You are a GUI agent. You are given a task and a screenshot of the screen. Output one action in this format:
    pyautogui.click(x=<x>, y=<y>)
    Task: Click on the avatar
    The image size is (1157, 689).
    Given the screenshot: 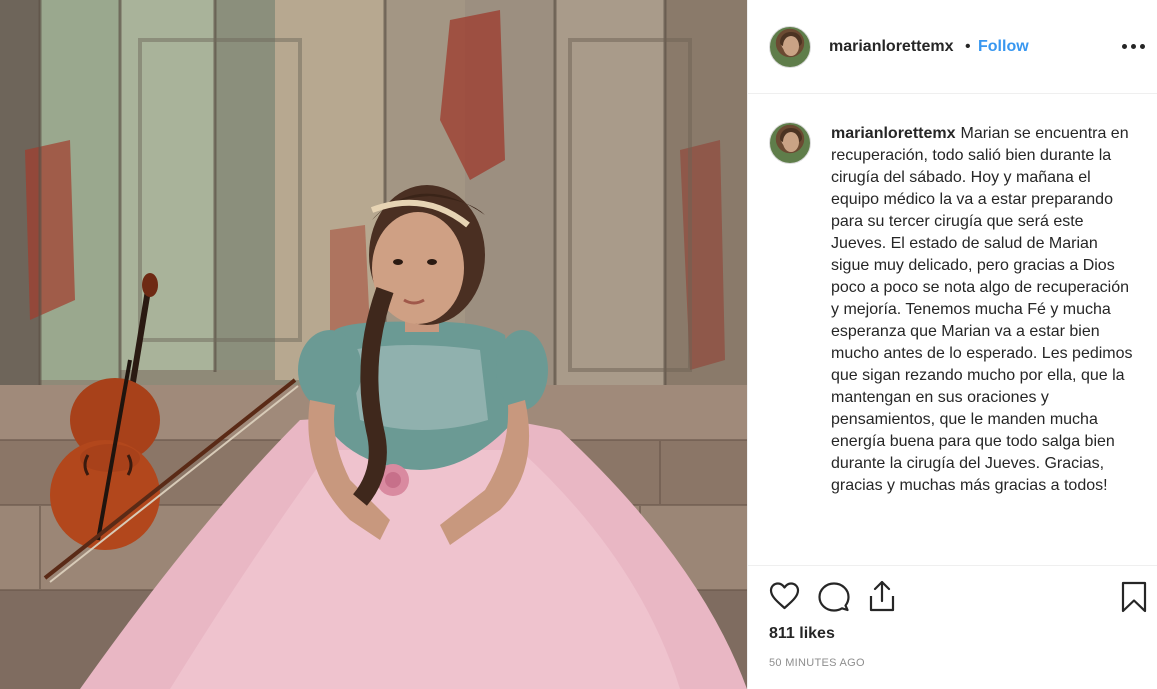 What is the action you would take?
    pyautogui.click(x=790, y=47)
    